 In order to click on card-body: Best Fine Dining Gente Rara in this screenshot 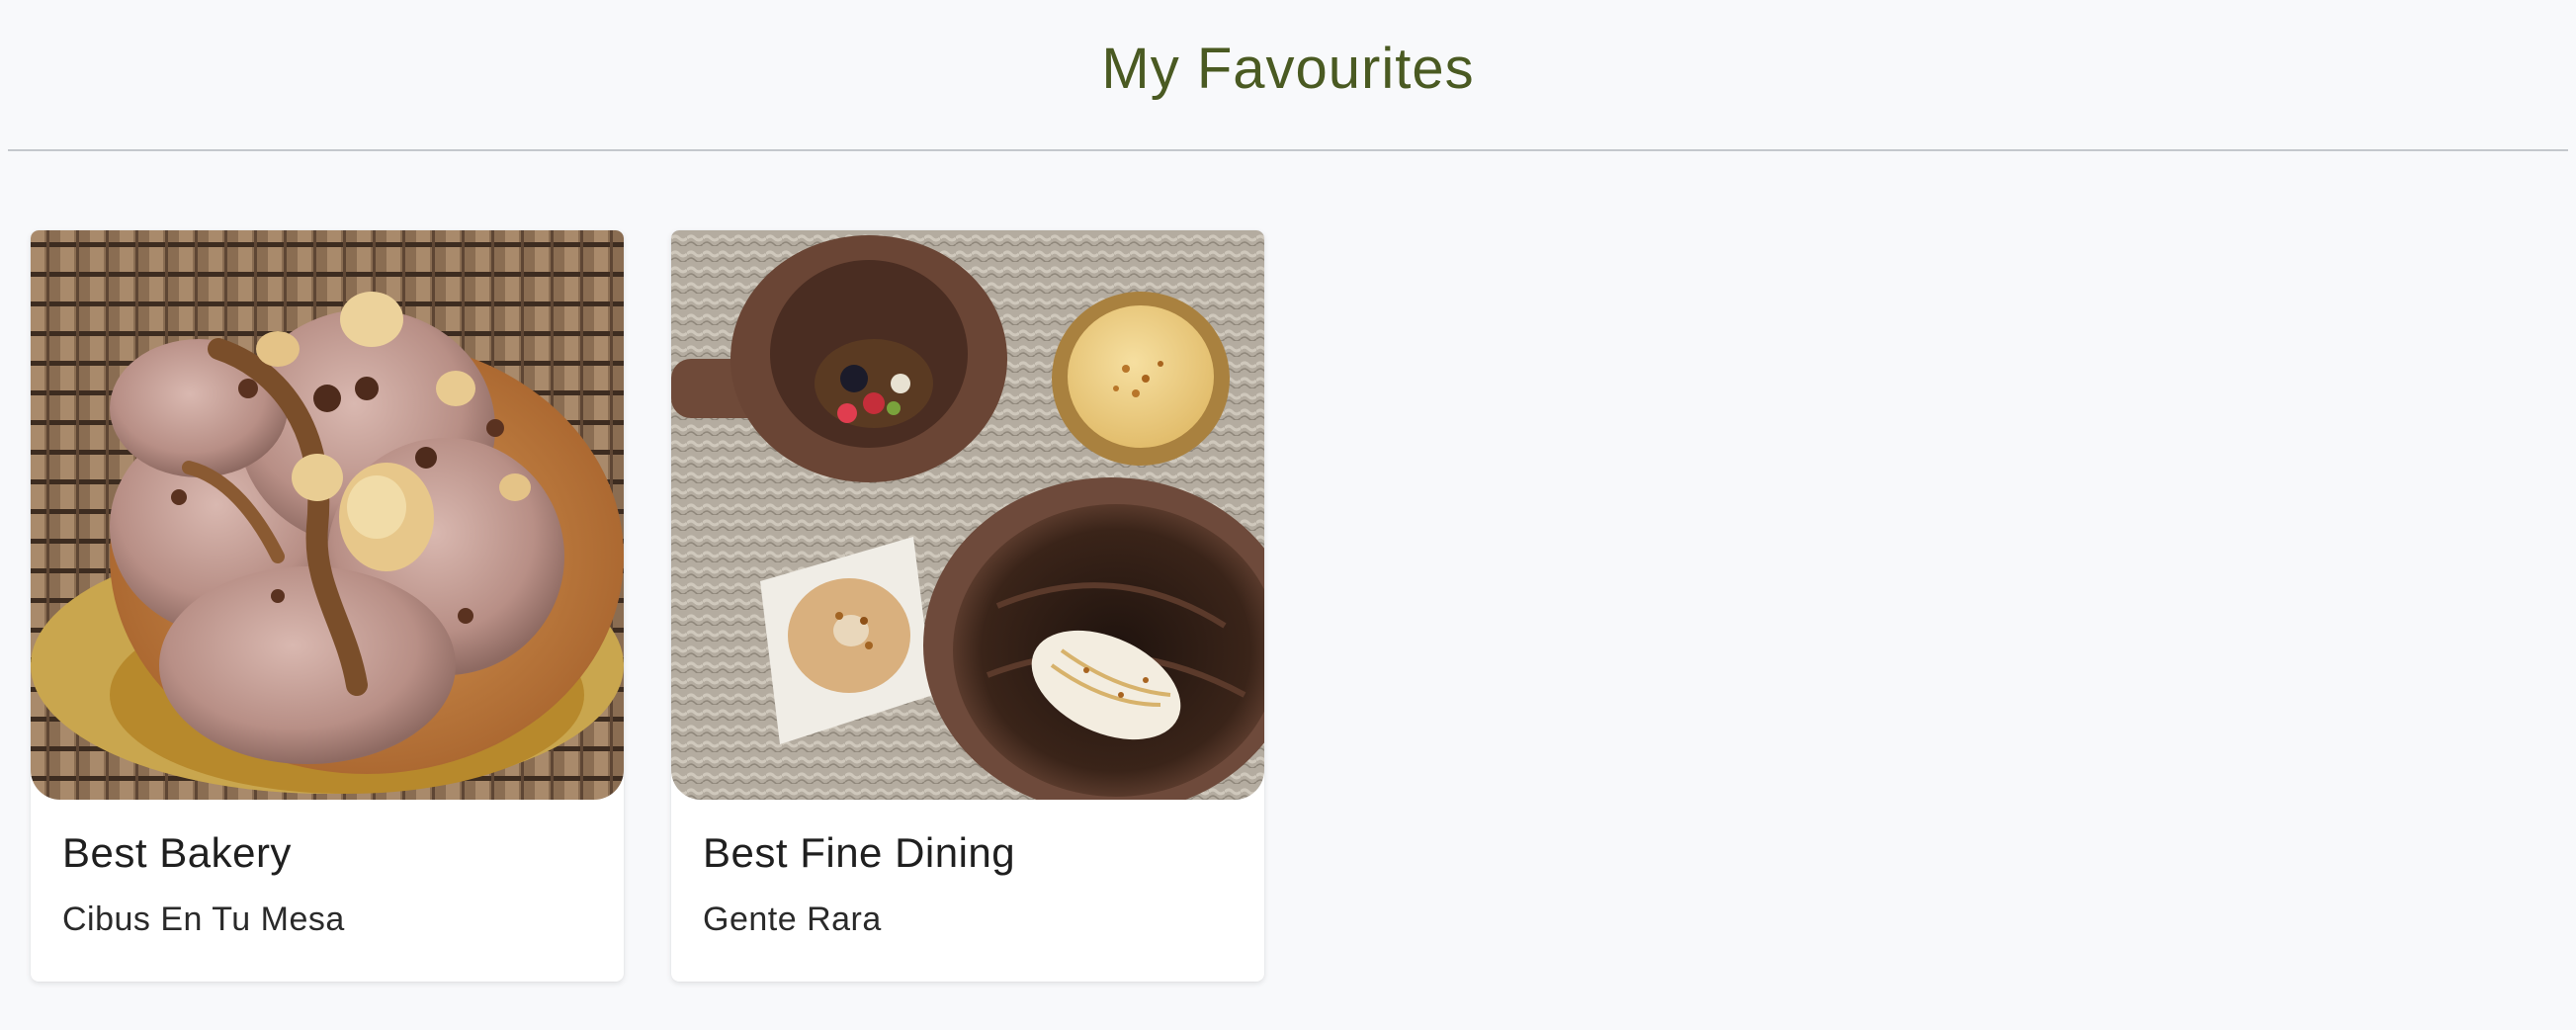, I will do `click(967, 869)`.